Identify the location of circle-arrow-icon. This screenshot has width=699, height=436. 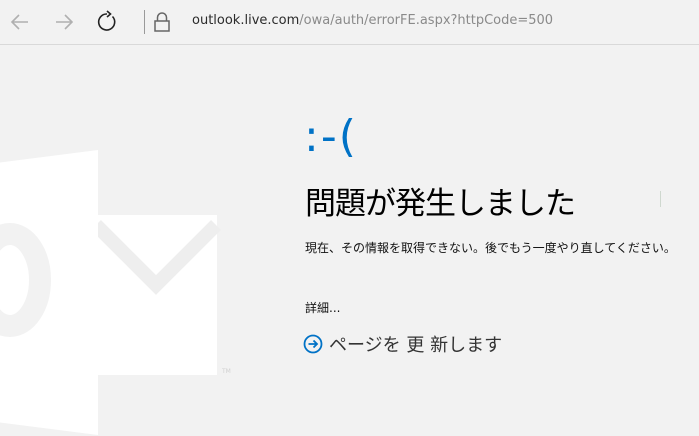
(313, 344).